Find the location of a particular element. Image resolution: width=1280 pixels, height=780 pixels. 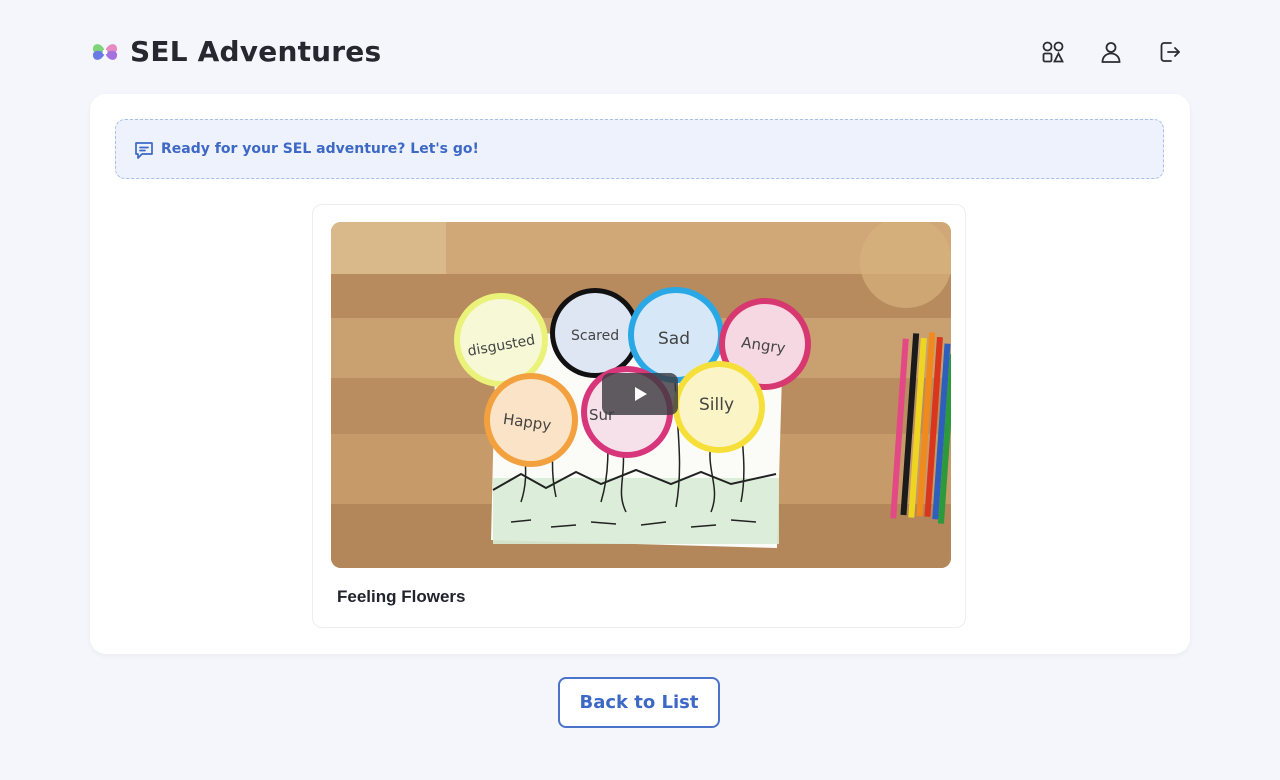

banner-text: Ready for your SEL adventure? Let's go! is located at coordinates (320, 149).